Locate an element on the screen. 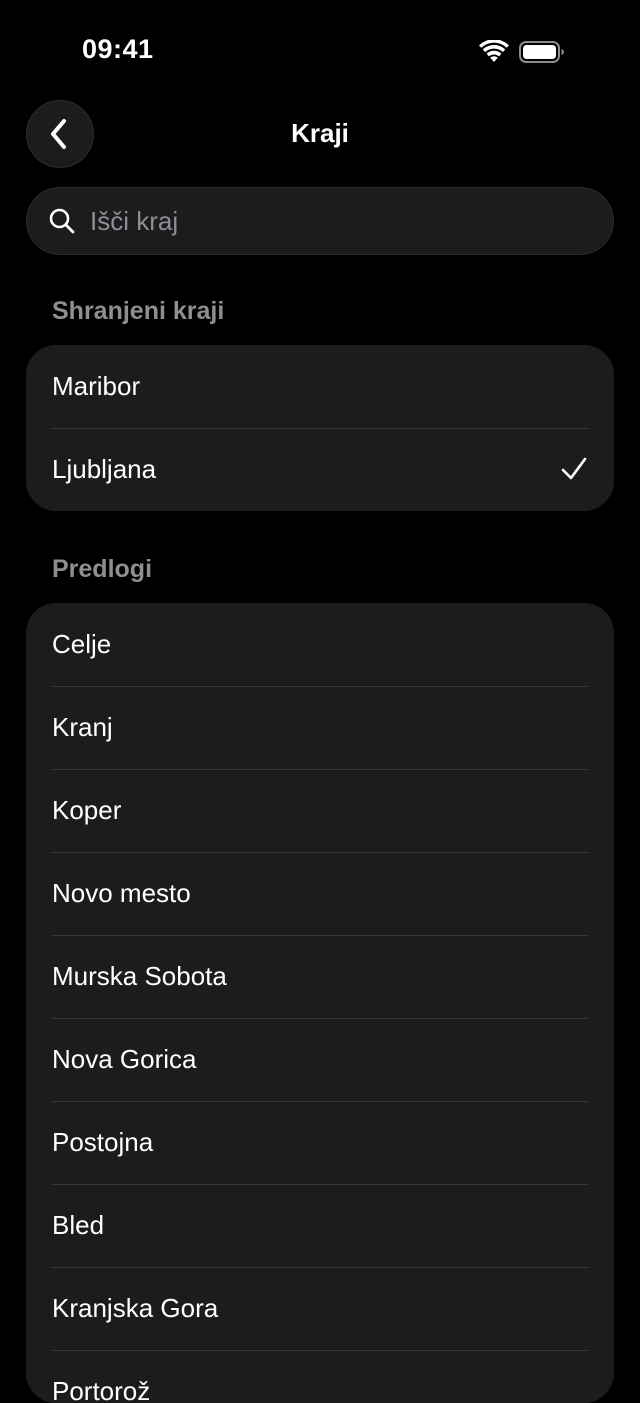 The image size is (640, 1403). suggestion-row: Portorož is located at coordinates (320, 1376).